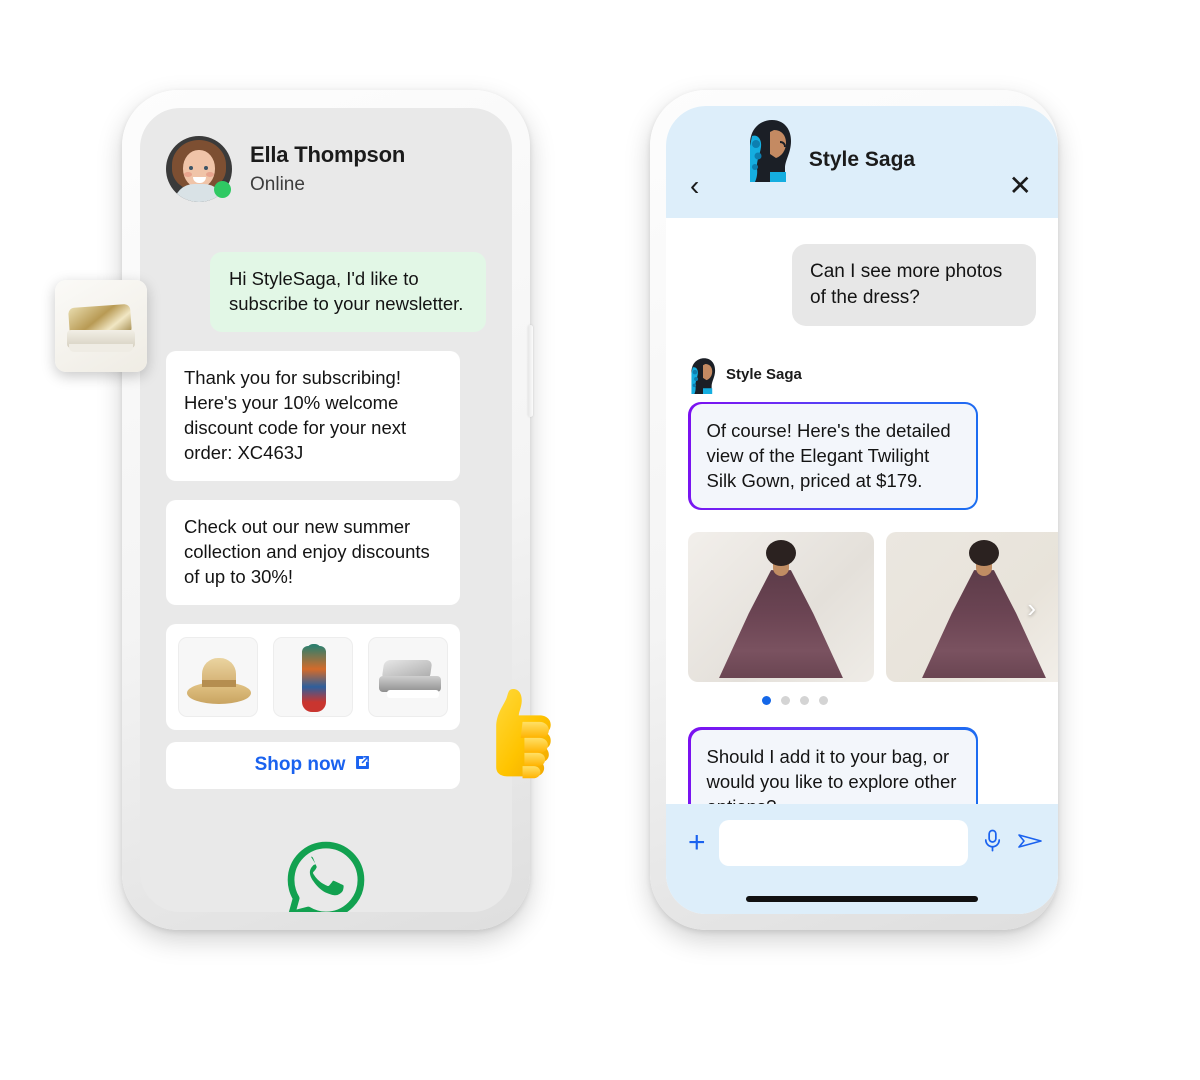 The image size is (1200, 1080). Describe the element at coordinates (1031, 608) in the screenshot. I see `chevron-right-icon: ›` at that location.